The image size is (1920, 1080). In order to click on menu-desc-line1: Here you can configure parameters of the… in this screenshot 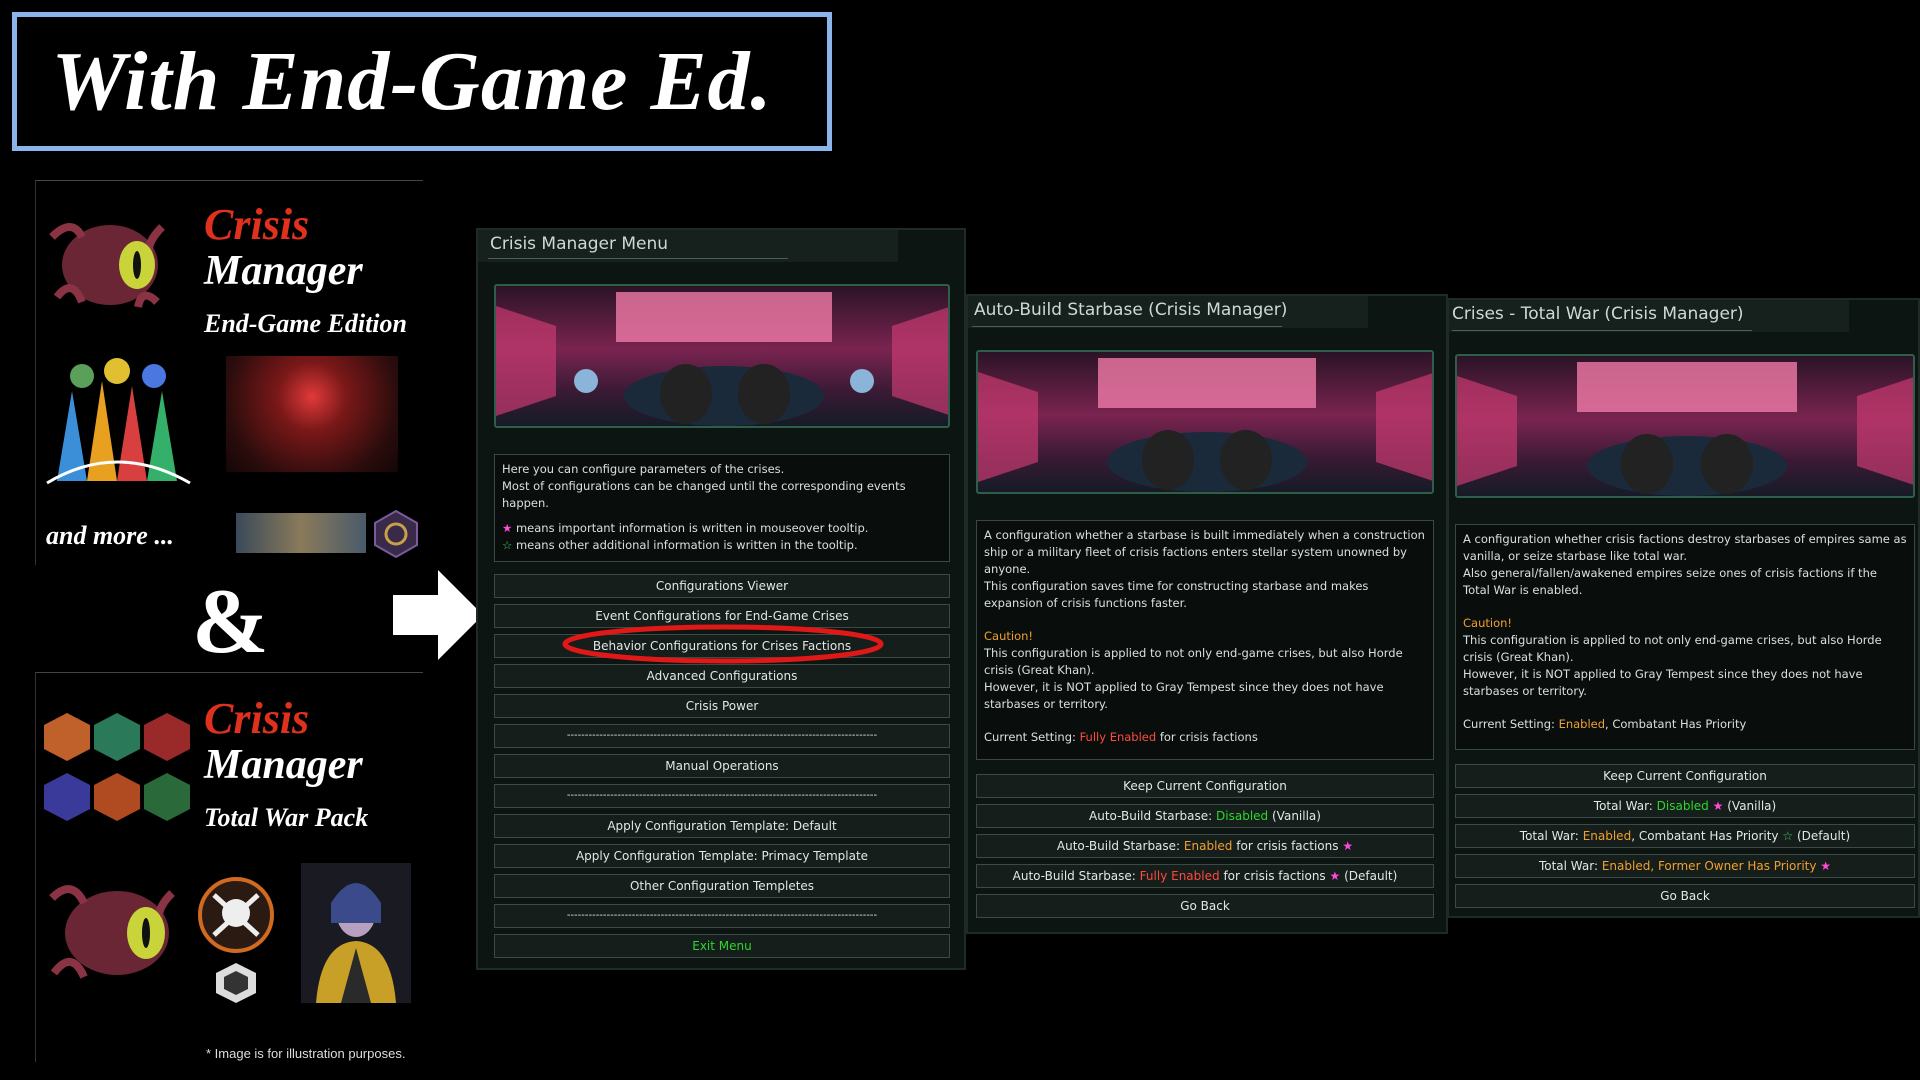, I will do `click(643, 469)`.